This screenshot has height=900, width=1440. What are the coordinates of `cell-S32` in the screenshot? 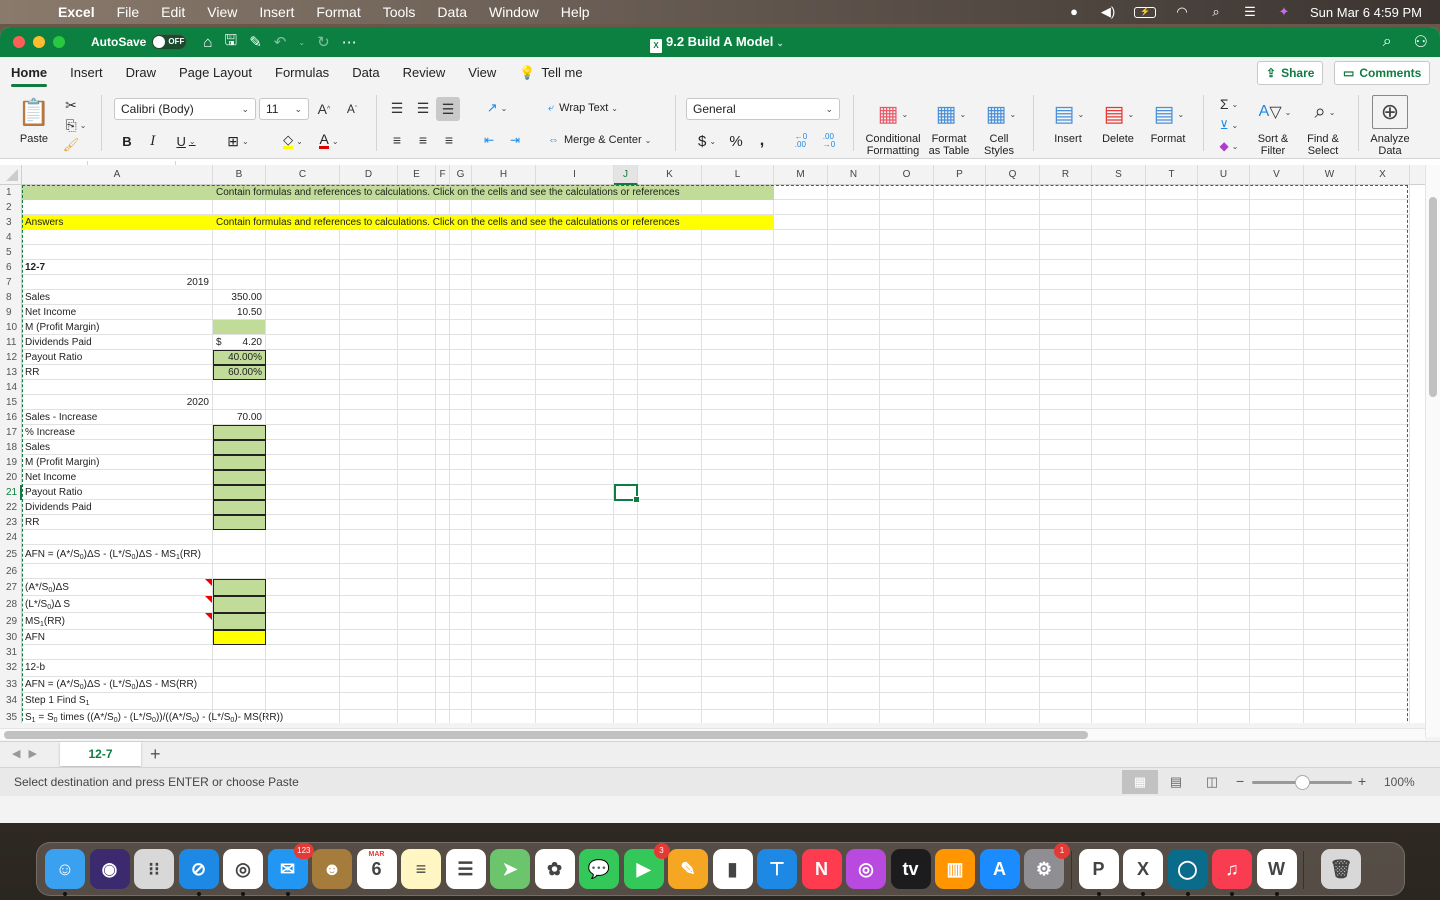 It's located at (1119, 668).